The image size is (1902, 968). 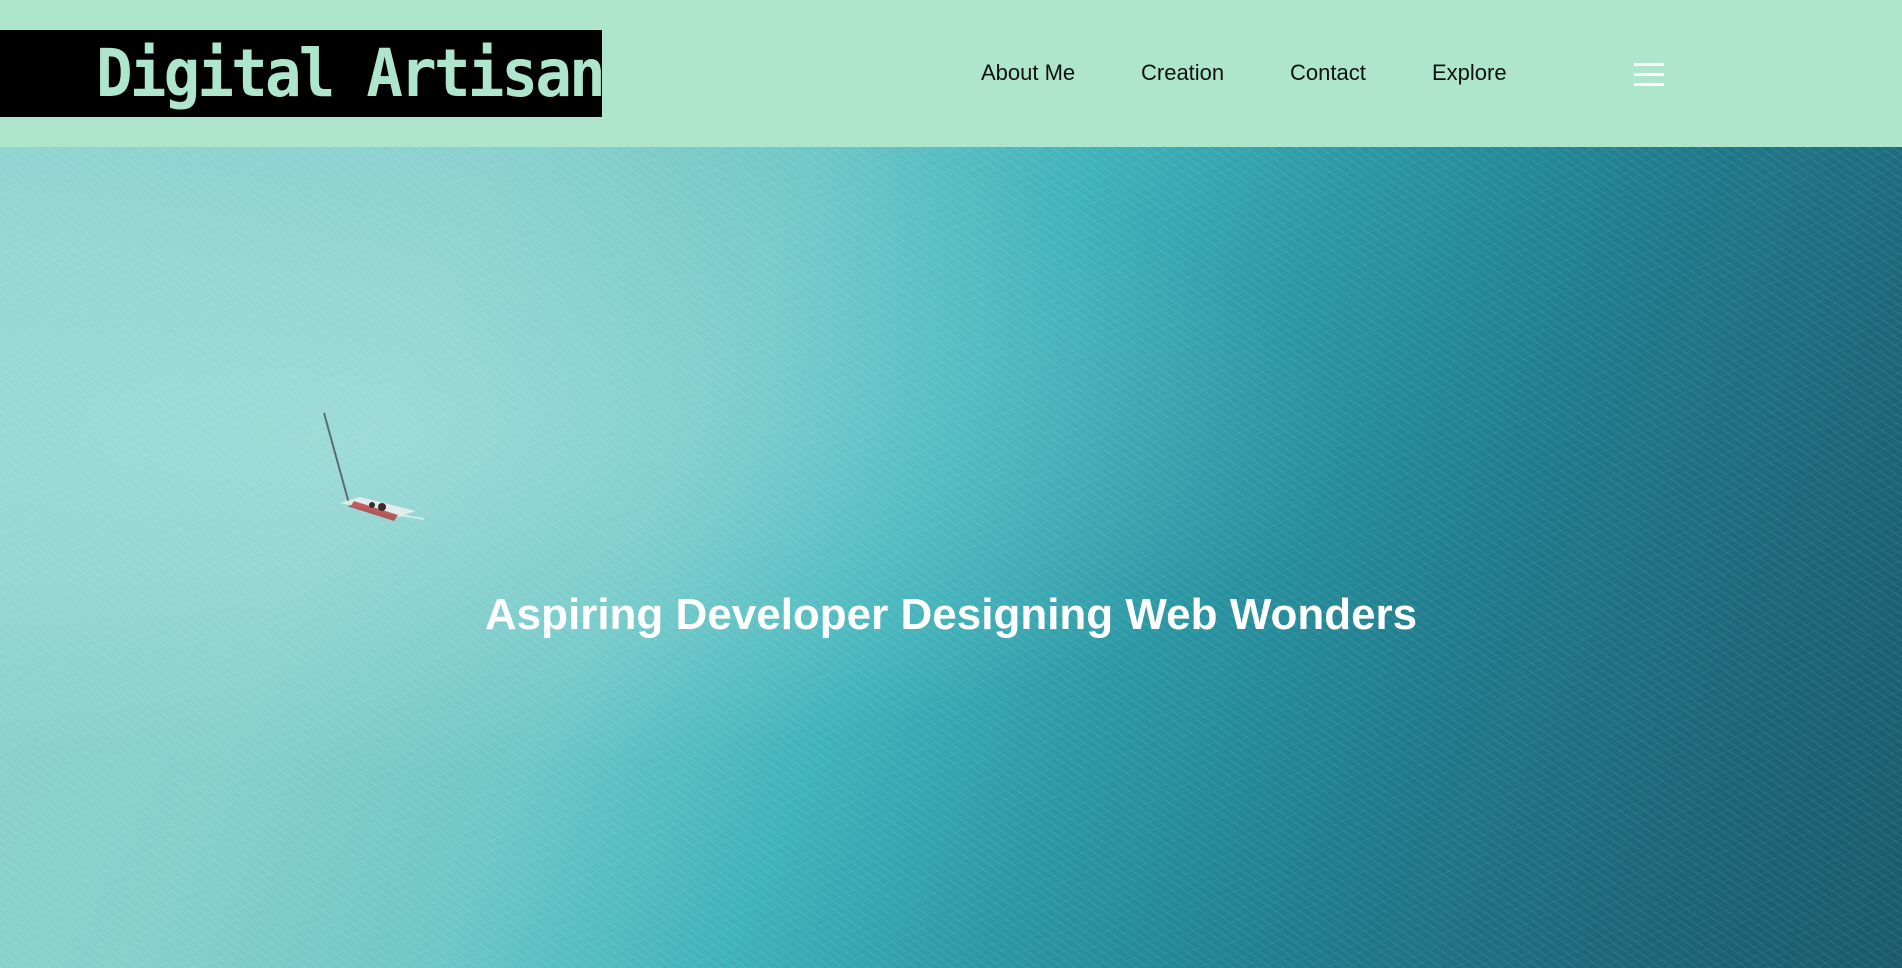 What do you see at coordinates (951, 615) in the screenshot?
I see `hero-title: Aspiring Developer Designing Web Wonders` at bounding box center [951, 615].